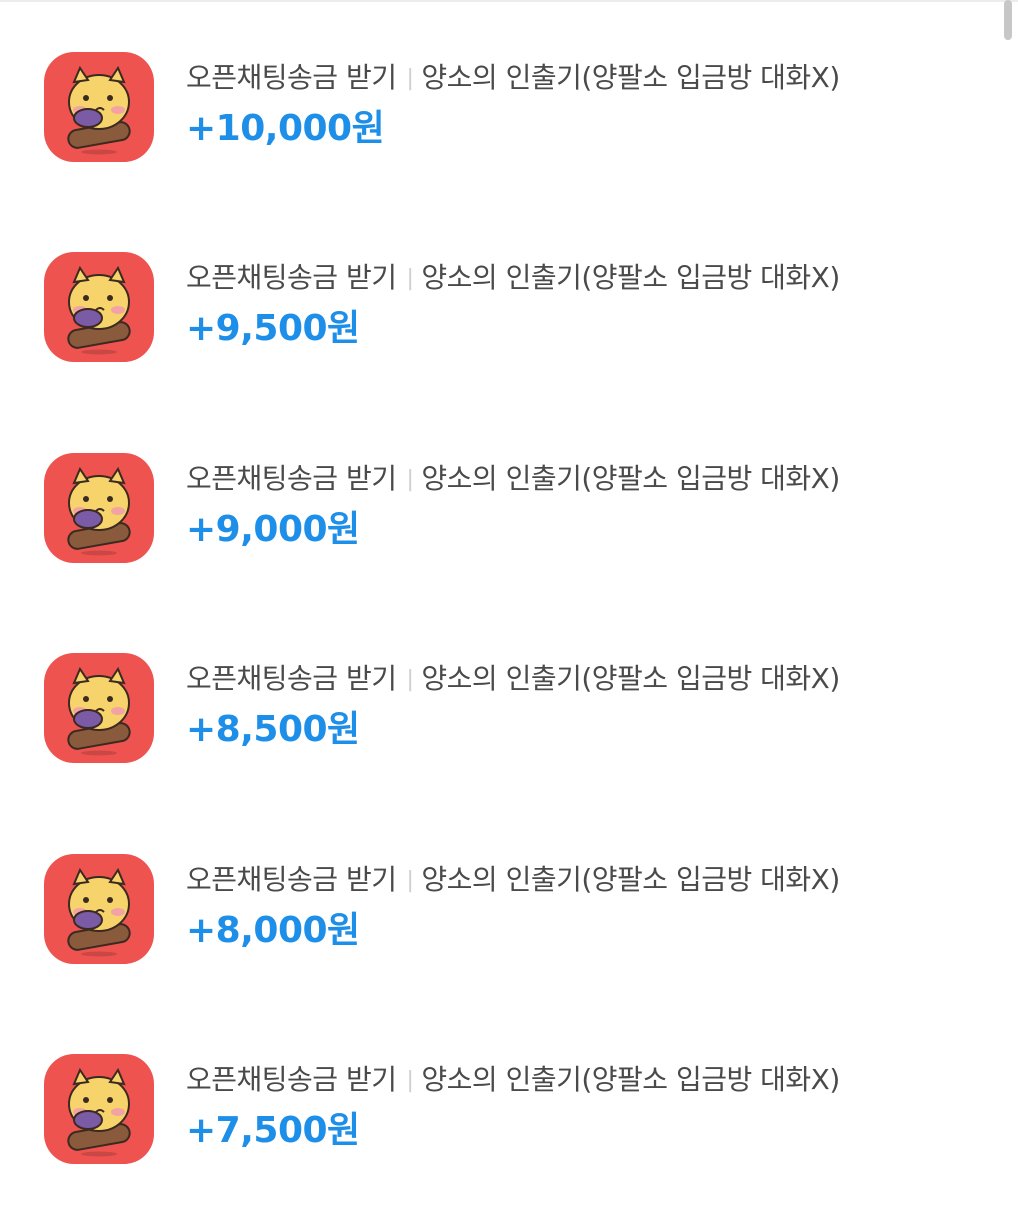 The image size is (1018, 1214). What do you see at coordinates (509, 934) in the screenshot?
I see `transaction-row: 오픈채팅송금 받기 | 양소의 인출기(양팔소 입금방 대화X) +8,000원` at bounding box center [509, 934].